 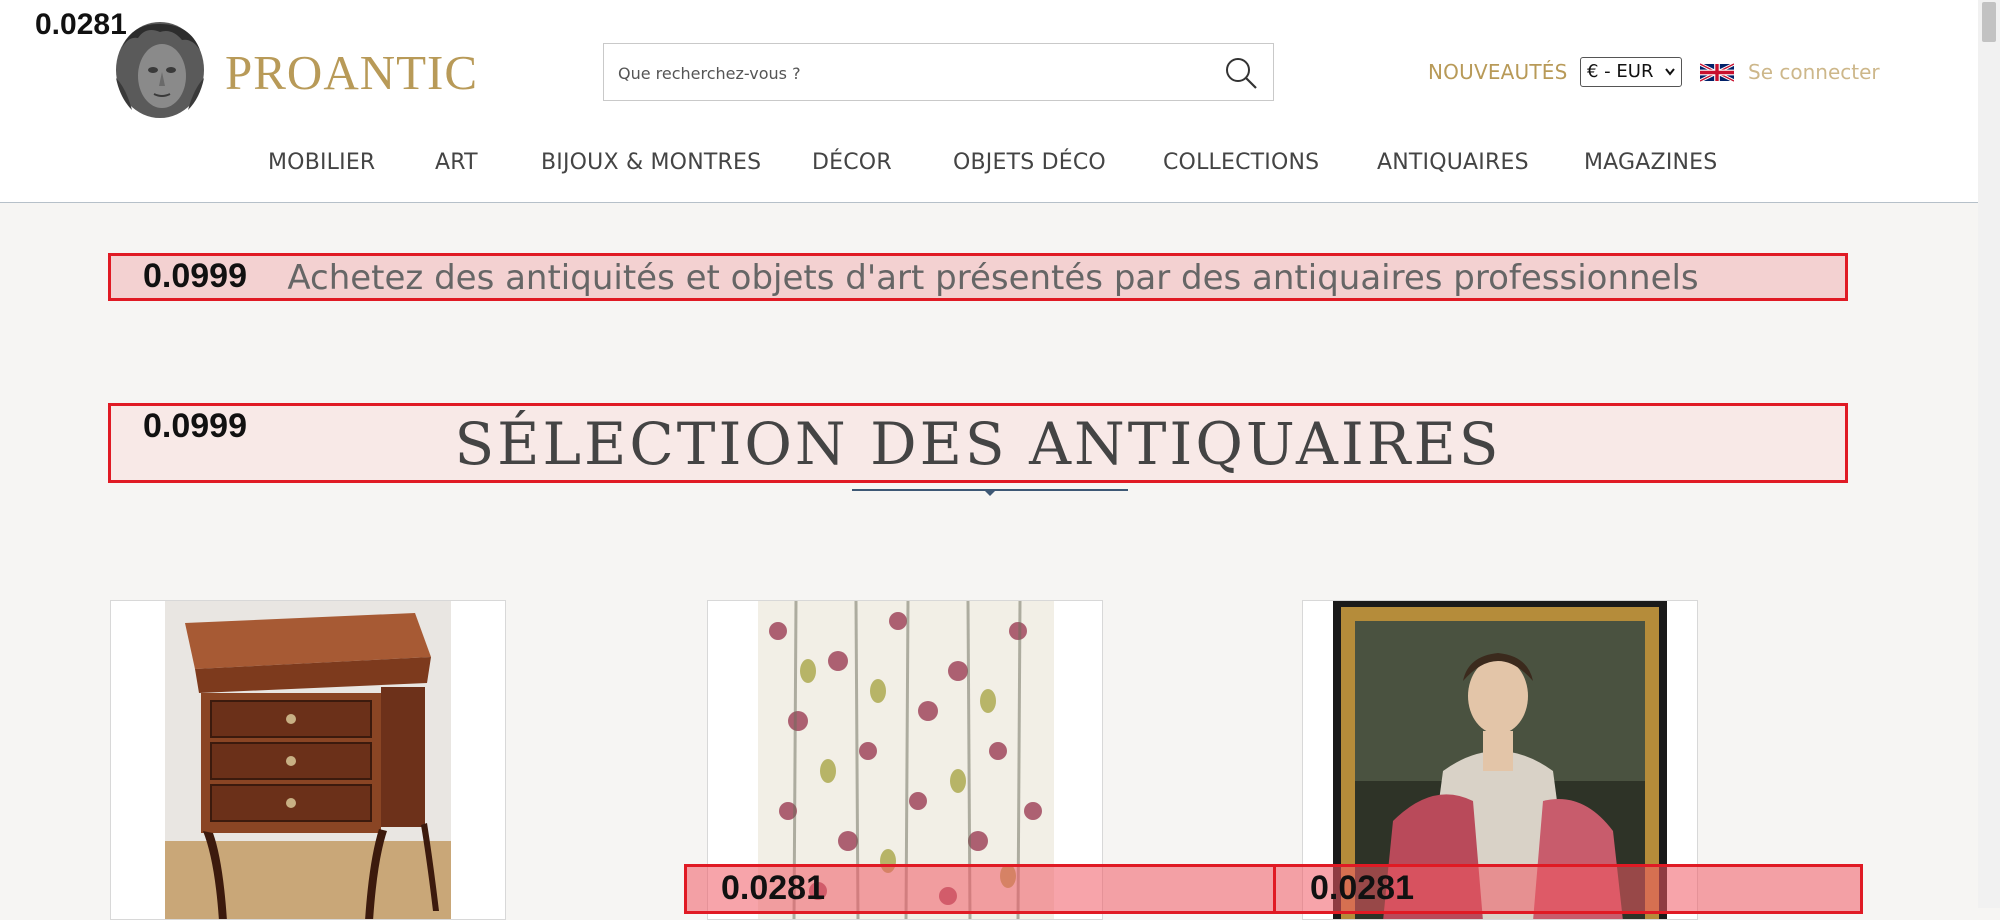 I want to click on nav-item-art: ART, so click(x=456, y=162).